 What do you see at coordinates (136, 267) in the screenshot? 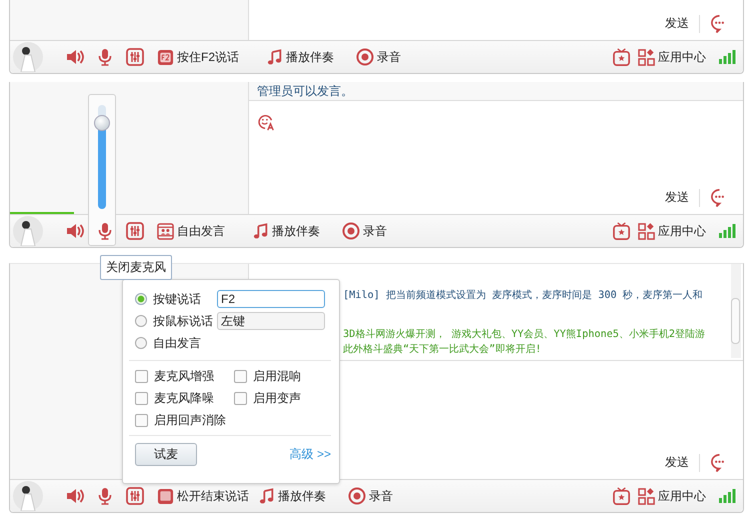
I see `tooltip: 关闭麦克风` at bounding box center [136, 267].